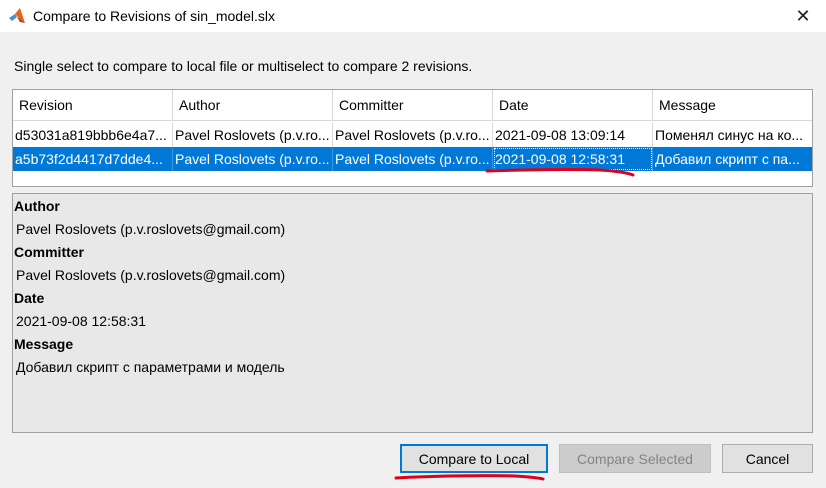 The image size is (826, 488). Describe the element at coordinates (81, 321) in the screenshot. I see `date-value: 2021-09-08 12:58:31` at that location.